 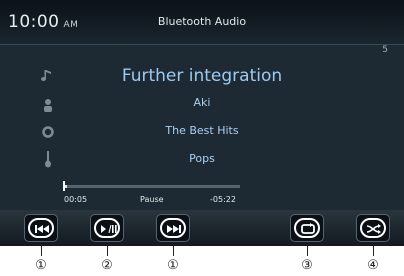 I want to click on shuffle-icon, so click(x=373, y=229).